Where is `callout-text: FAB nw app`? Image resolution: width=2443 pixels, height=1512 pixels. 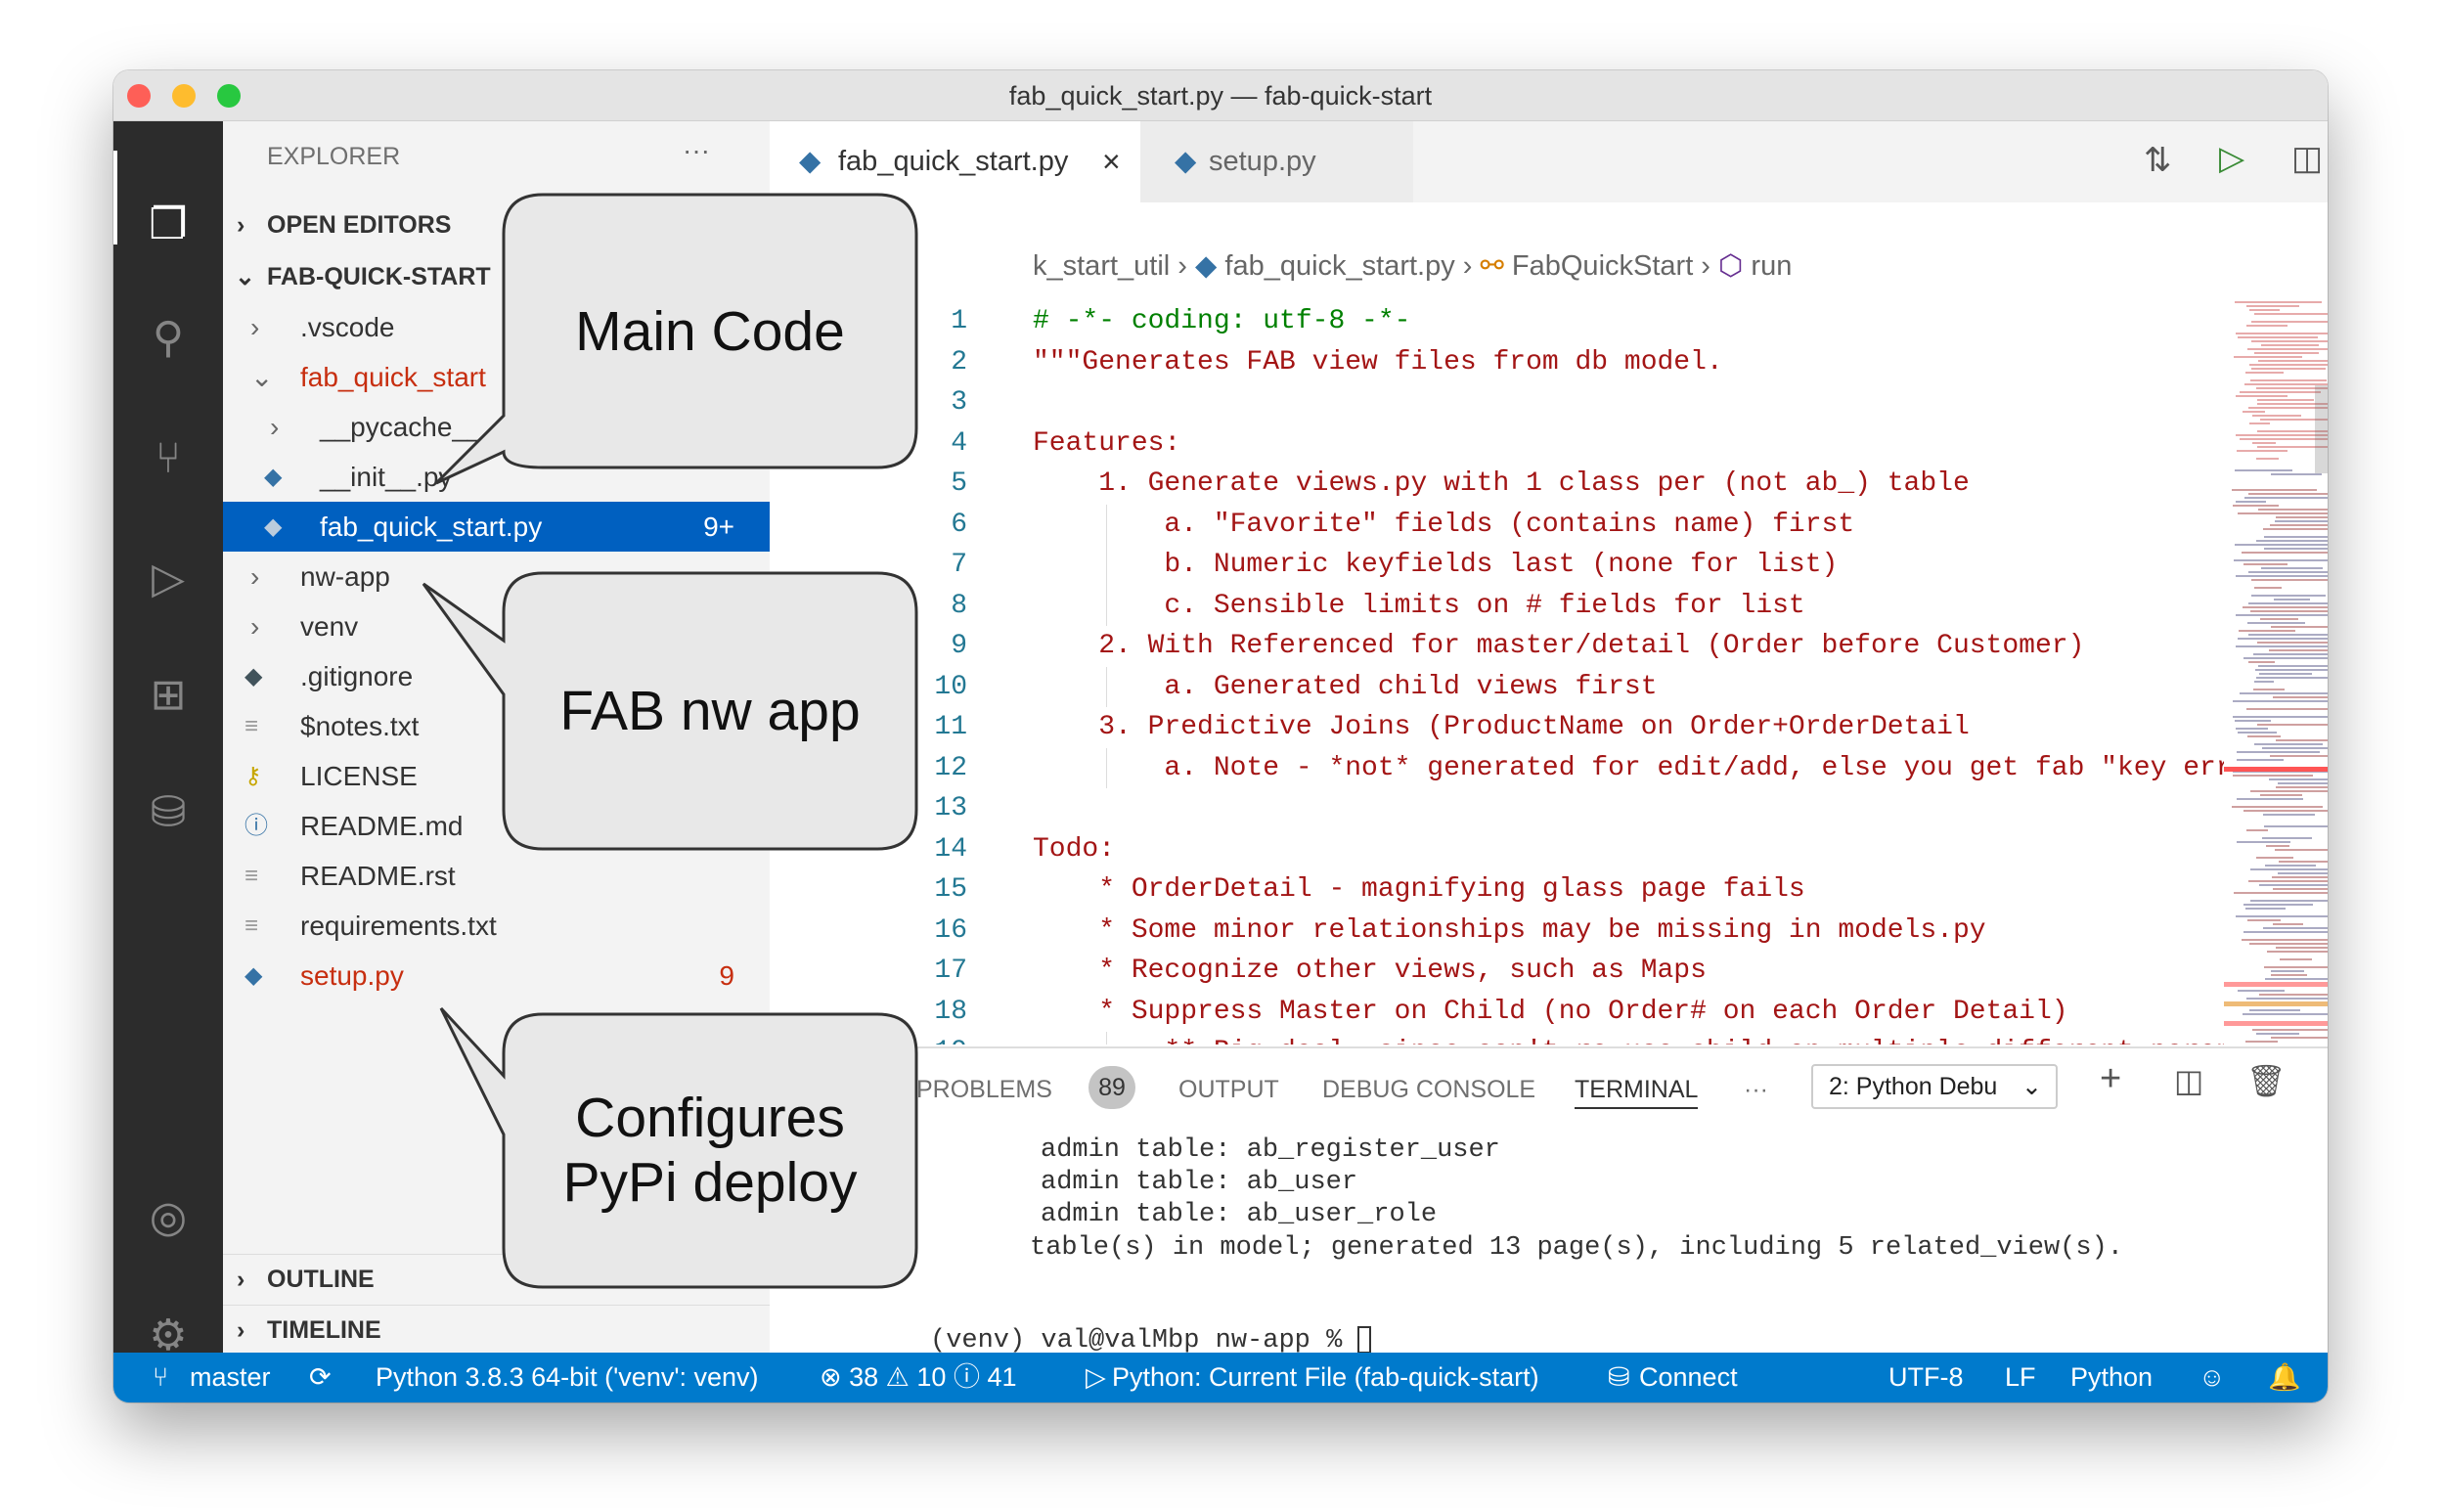 callout-text: FAB nw app is located at coordinates (710, 711).